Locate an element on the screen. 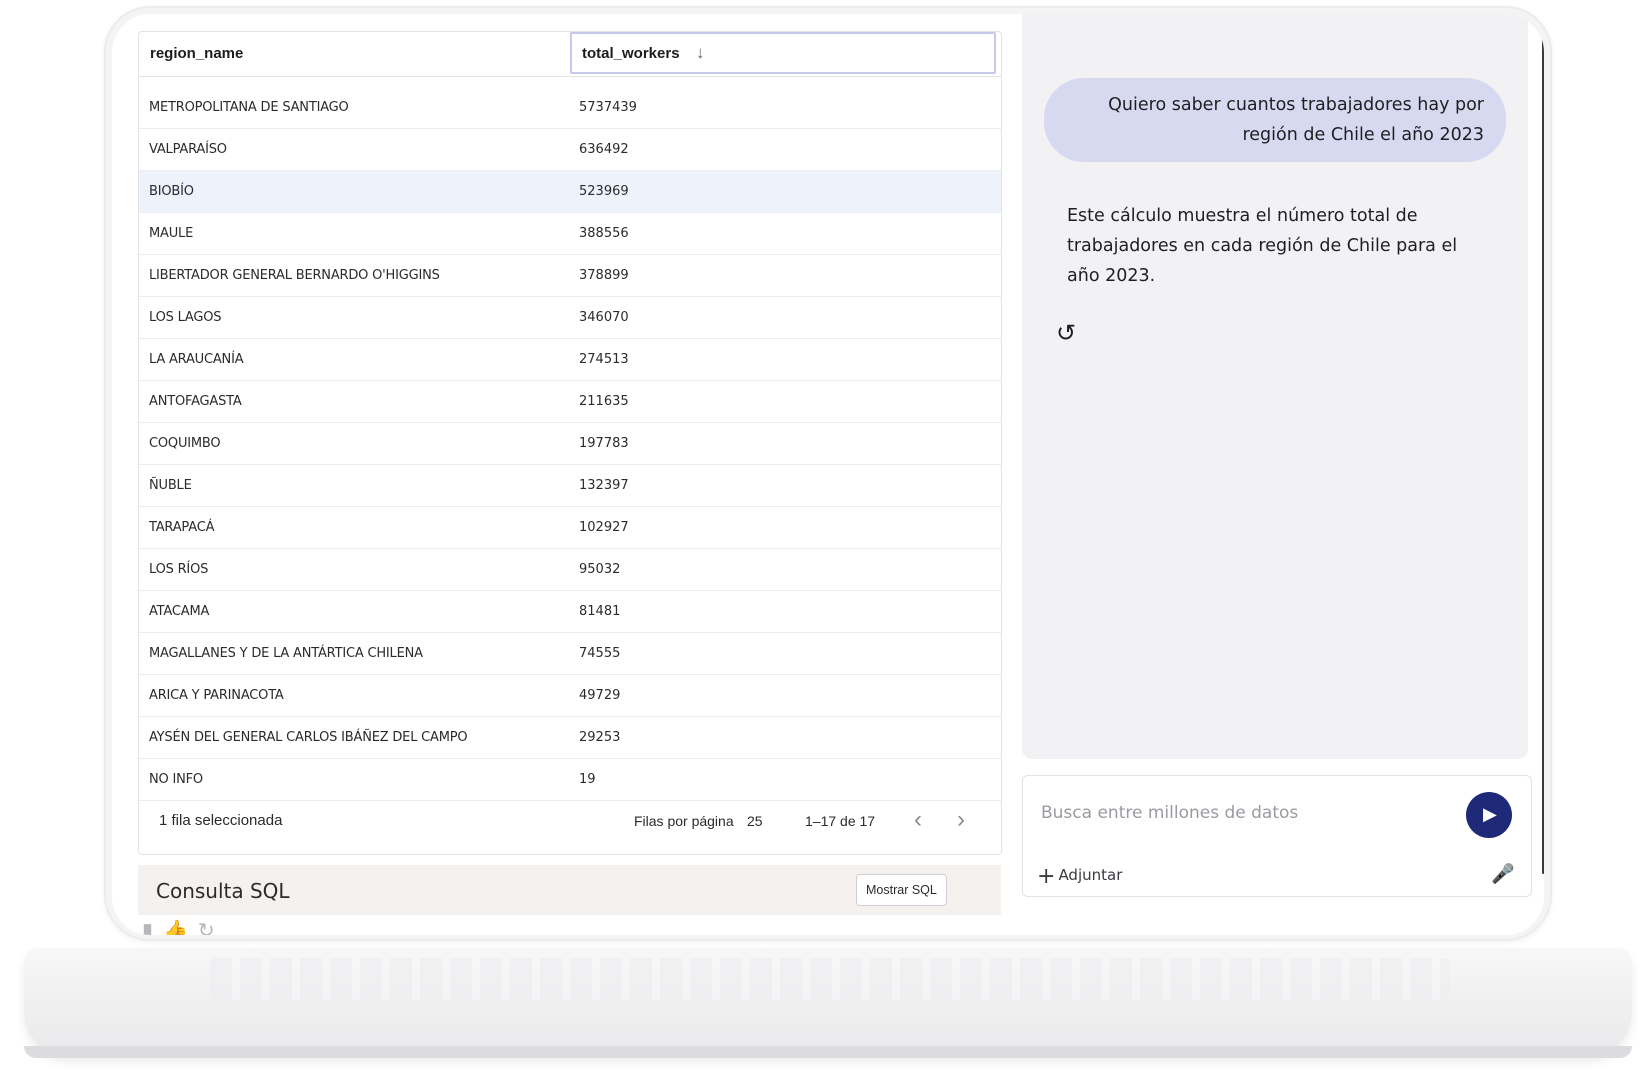  cell-region-name: ATACAMA is located at coordinates (179, 611).